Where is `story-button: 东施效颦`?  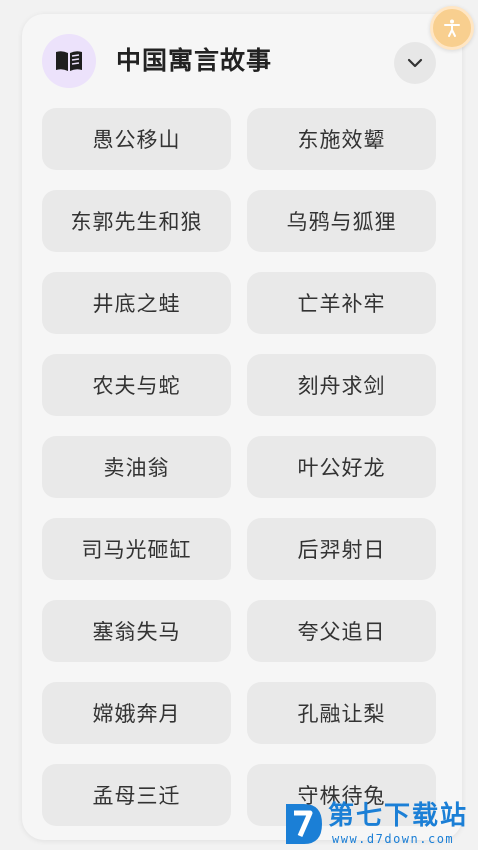 story-button: 东施效颦 is located at coordinates (341, 139).